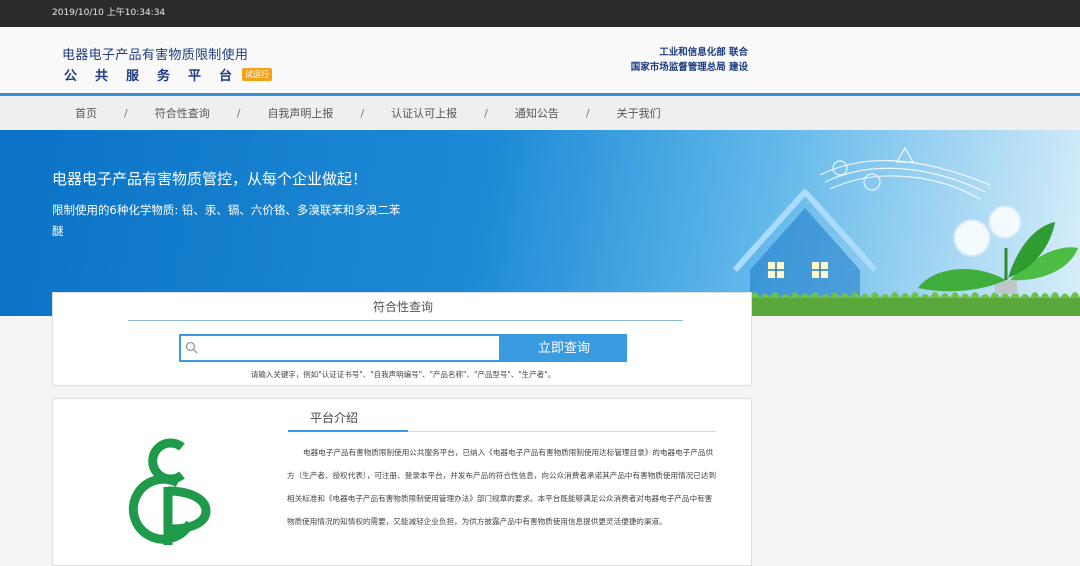 Image resolution: width=1080 pixels, height=566 pixels. Describe the element at coordinates (226, 220) in the screenshot. I see `banner-subtitle: 限制使用的6种化学物质: 铅、汞、镉、六价铬、多溴联苯和多溴二苯醚` at that location.